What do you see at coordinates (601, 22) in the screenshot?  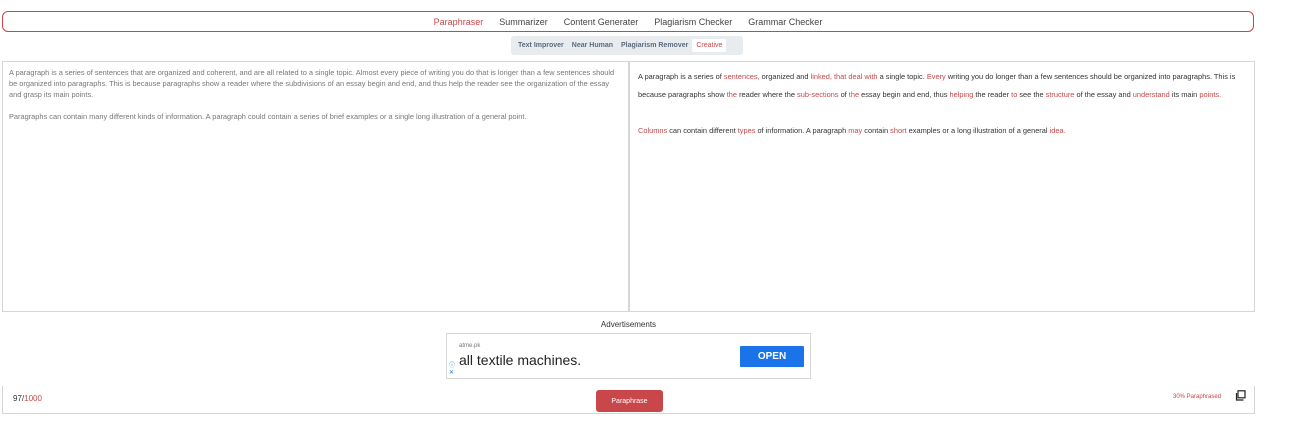 I see `nav-item-content-generater: Content Generater` at bounding box center [601, 22].